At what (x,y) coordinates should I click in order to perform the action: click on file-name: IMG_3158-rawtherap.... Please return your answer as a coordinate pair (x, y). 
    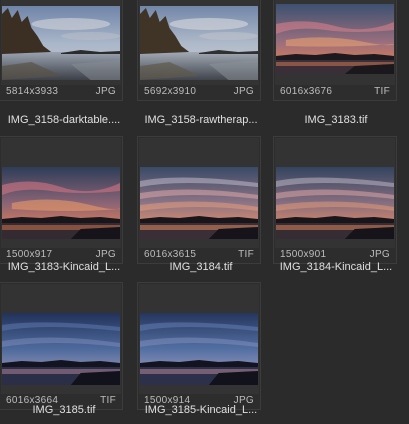
    Looking at the image, I should click on (201, 120).